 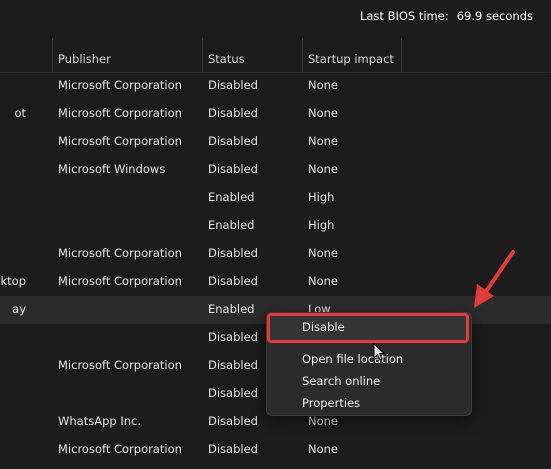 What do you see at coordinates (331, 403) in the screenshot?
I see `menu-item-label: Properties` at bounding box center [331, 403].